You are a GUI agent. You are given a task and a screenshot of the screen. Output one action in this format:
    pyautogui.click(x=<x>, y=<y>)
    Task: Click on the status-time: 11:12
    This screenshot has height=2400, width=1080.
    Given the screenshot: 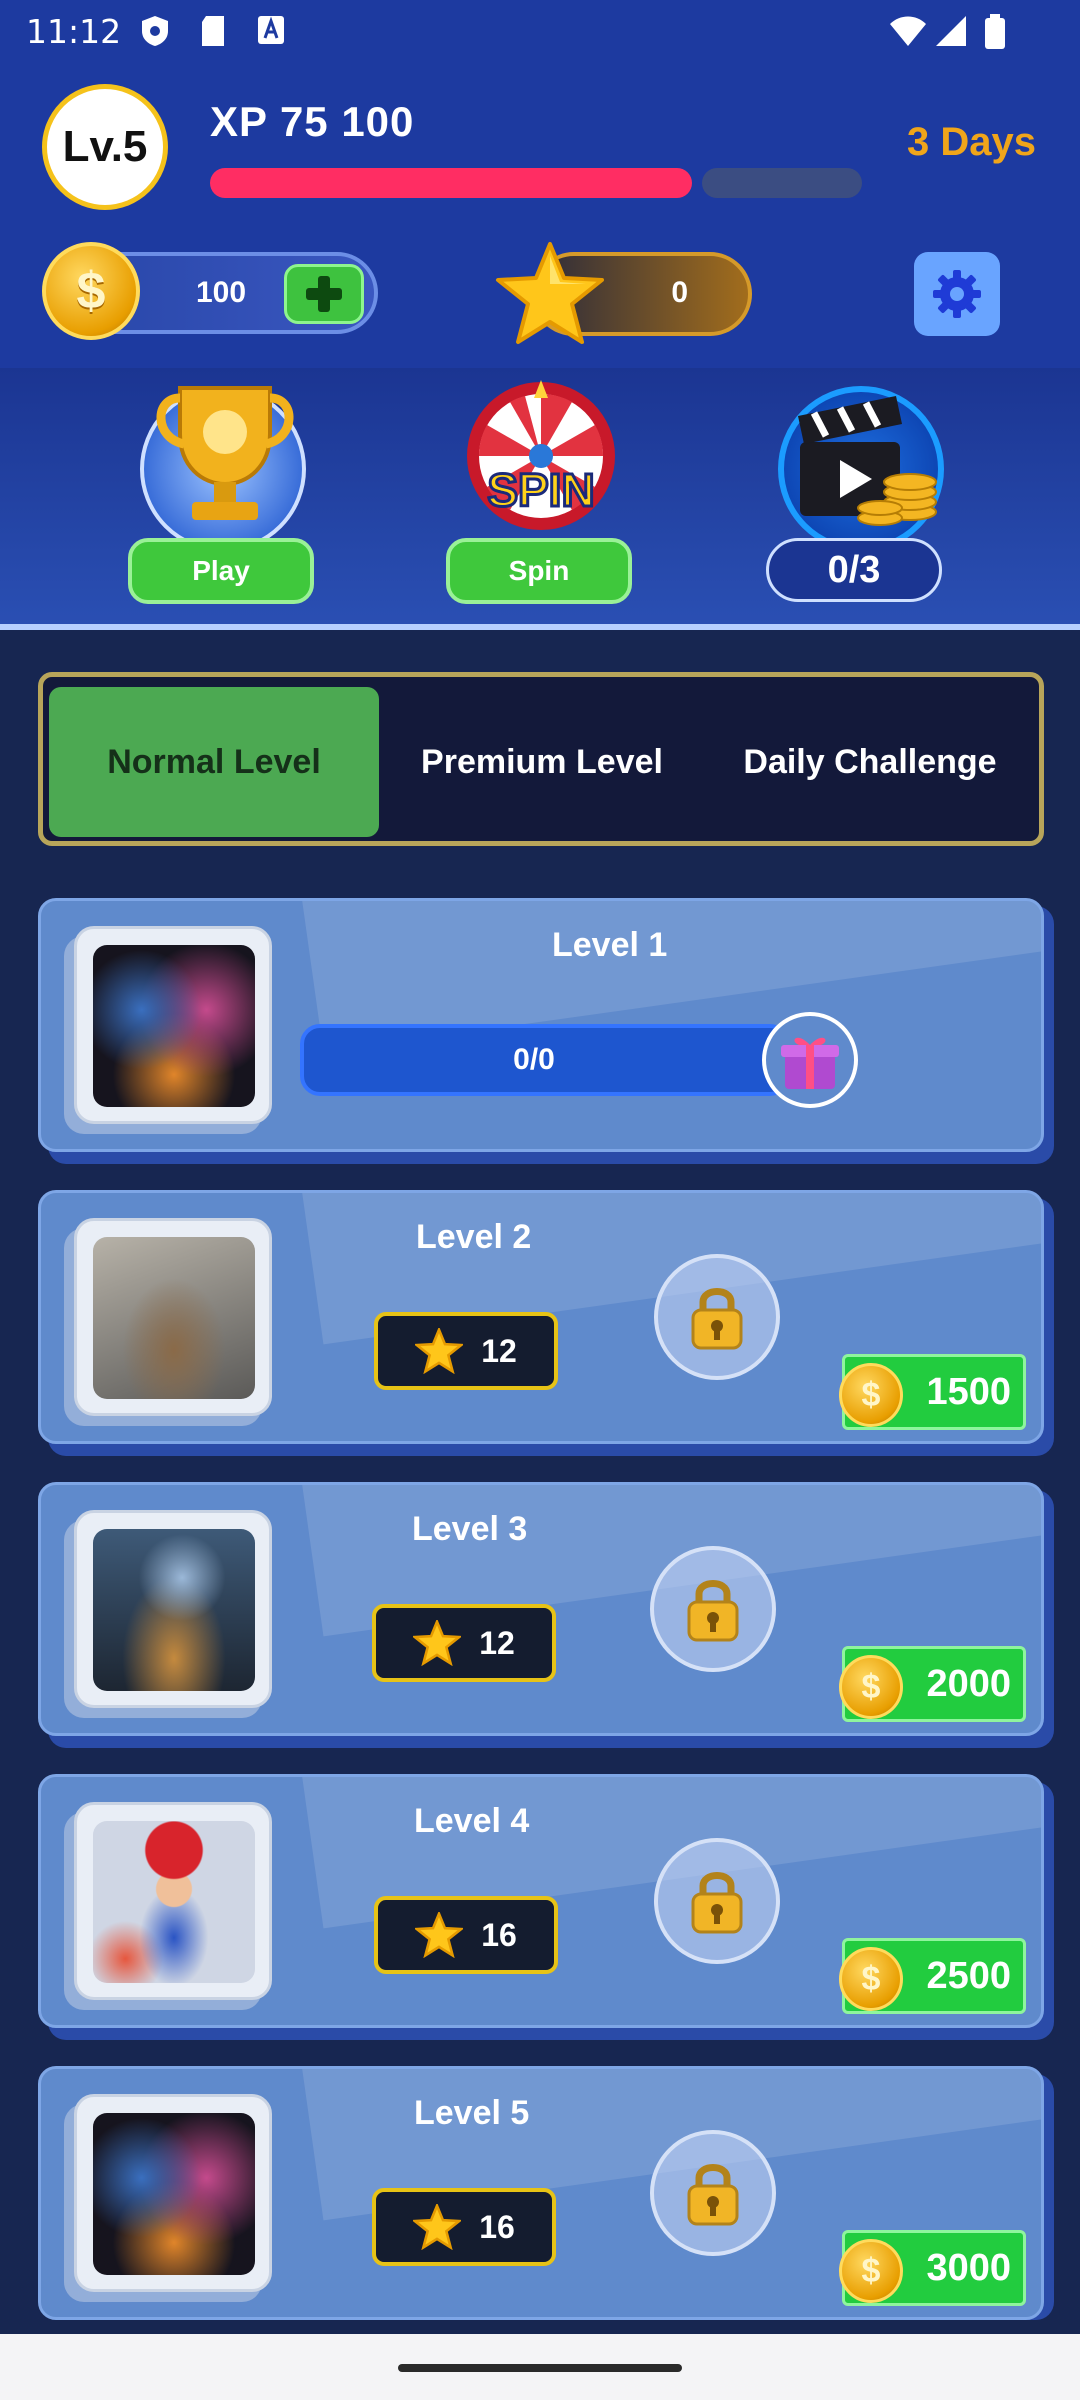 What is the action you would take?
    pyautogui.click(x=74, y=31)
    